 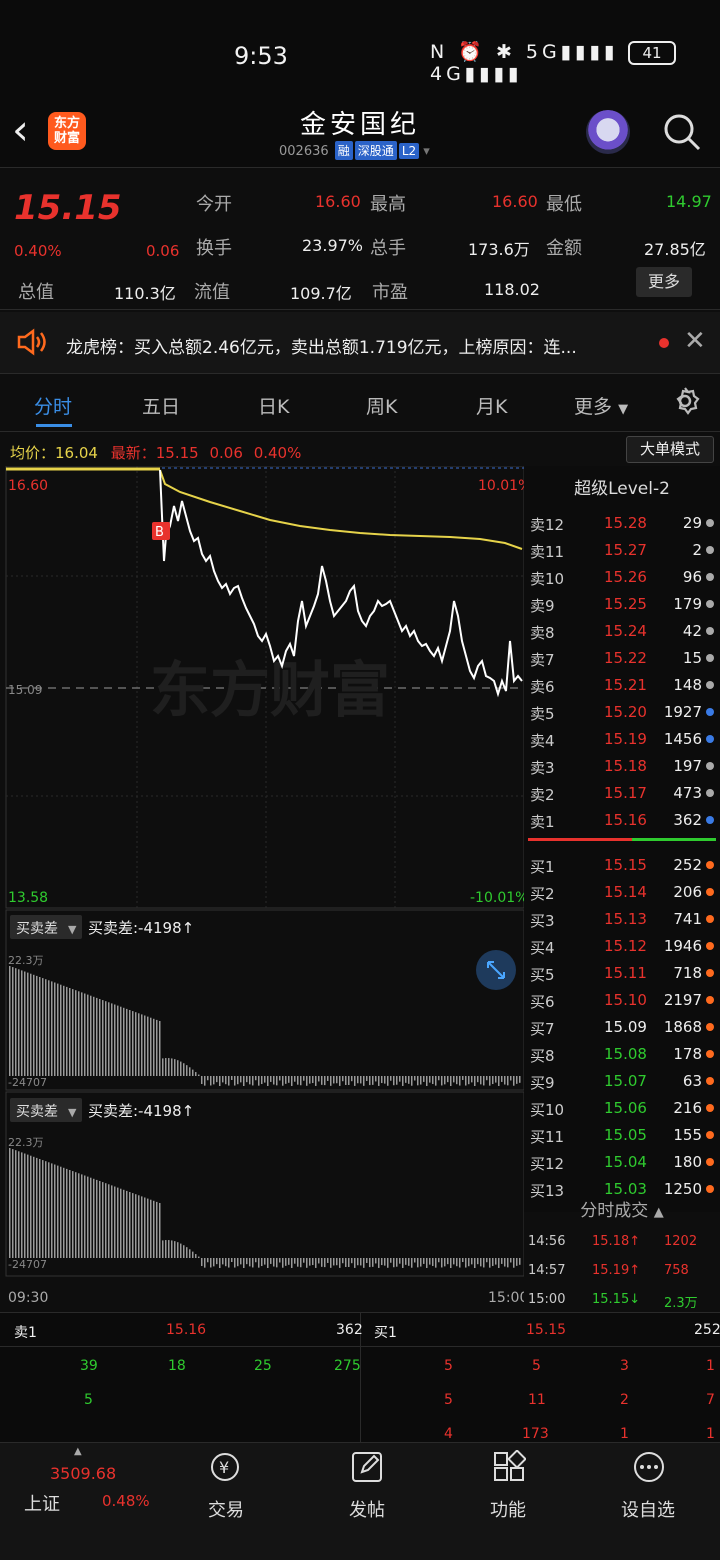 What do you see at coordinates (37, 929) in the screenshot?
I see `indicator-select-1-label: 买卖差` at bounding box center [37, 929].